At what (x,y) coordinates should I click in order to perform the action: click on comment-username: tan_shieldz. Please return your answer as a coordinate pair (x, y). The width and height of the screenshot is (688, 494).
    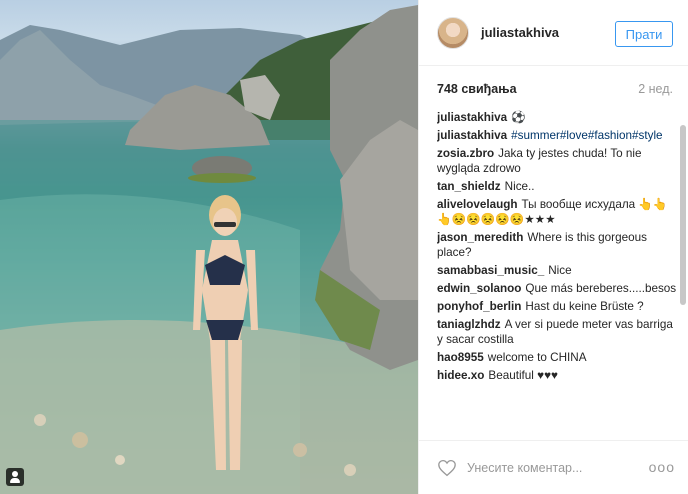
    Looking at the image, I should click on (469, 186).